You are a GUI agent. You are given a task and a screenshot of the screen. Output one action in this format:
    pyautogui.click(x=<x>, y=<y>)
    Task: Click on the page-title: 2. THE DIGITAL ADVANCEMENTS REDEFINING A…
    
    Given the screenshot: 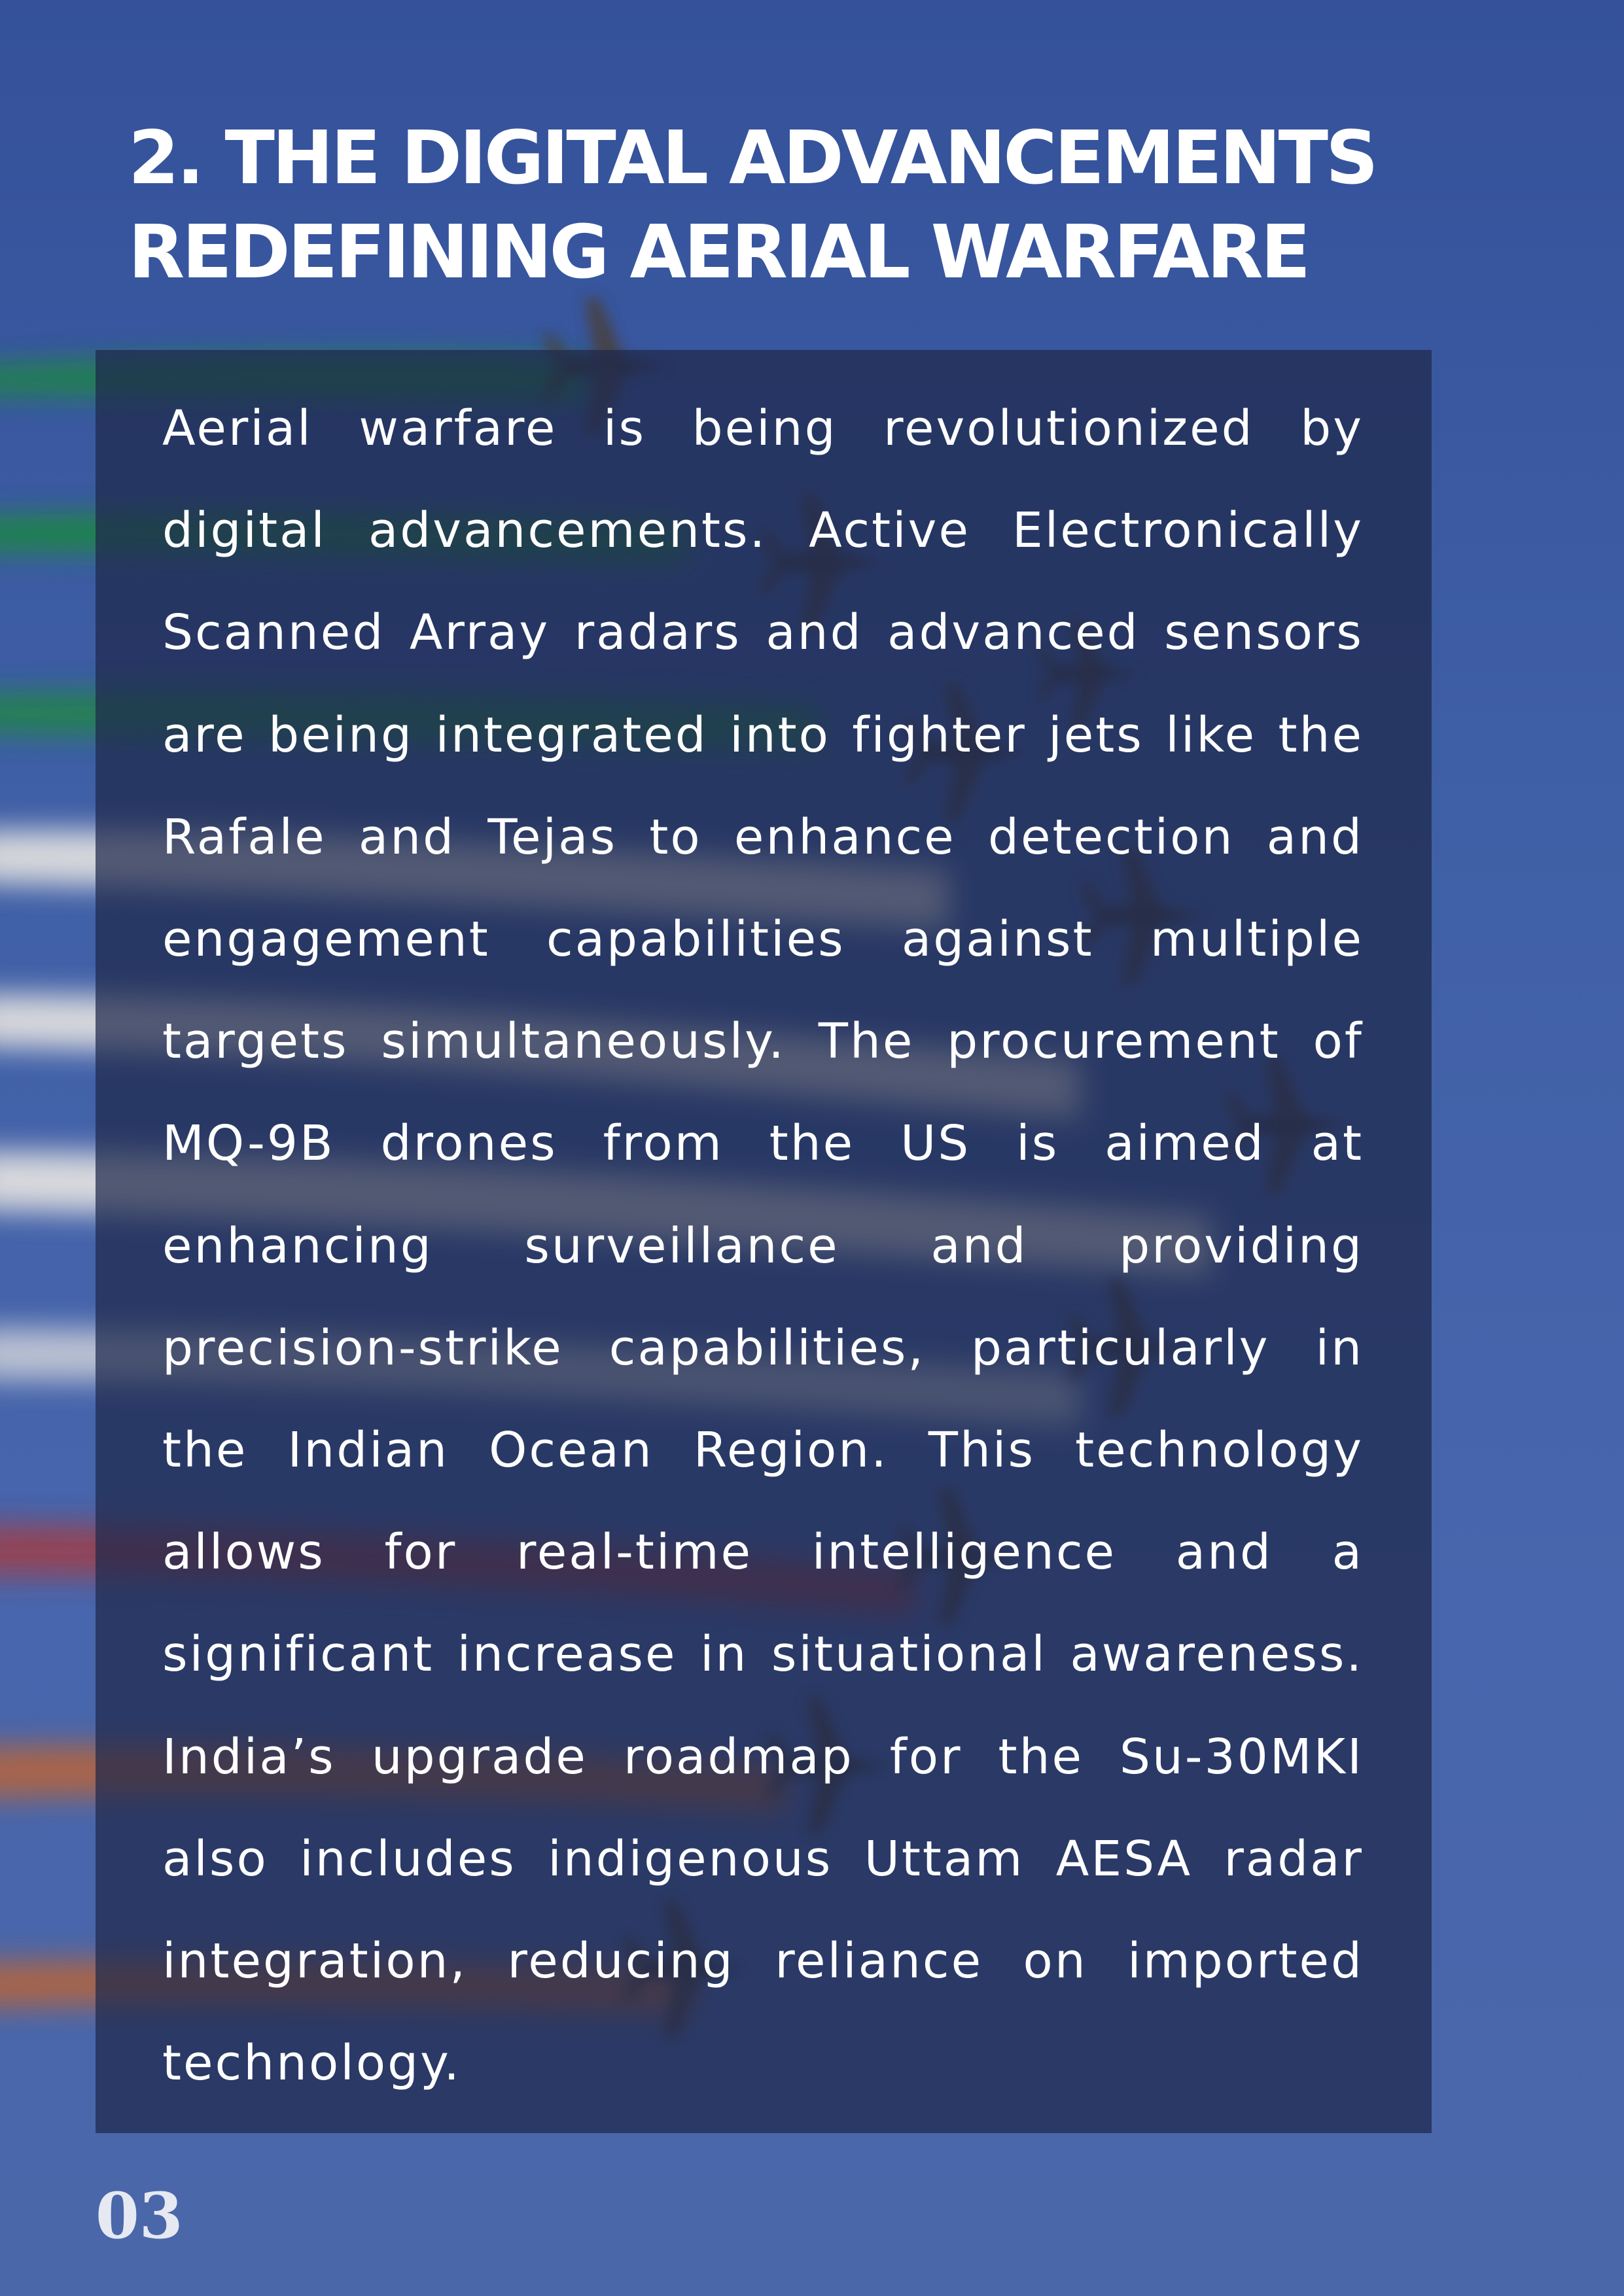 What is the action you would take?
    pyautogui.click(x=753, y=205)
    